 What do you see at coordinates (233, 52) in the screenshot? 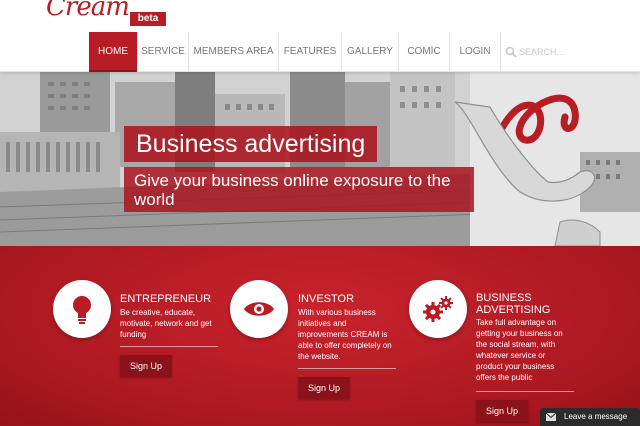
I see `nav-members-area: MEMBERS AREA` at bounding box center [233, 52].